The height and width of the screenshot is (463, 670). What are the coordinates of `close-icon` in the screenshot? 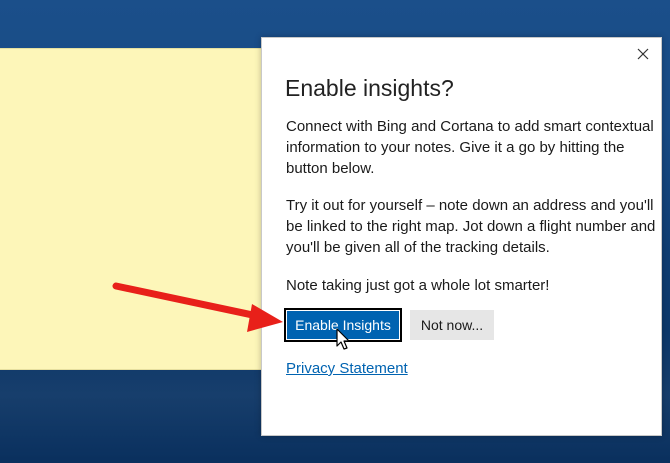 It's located at (643, 54).